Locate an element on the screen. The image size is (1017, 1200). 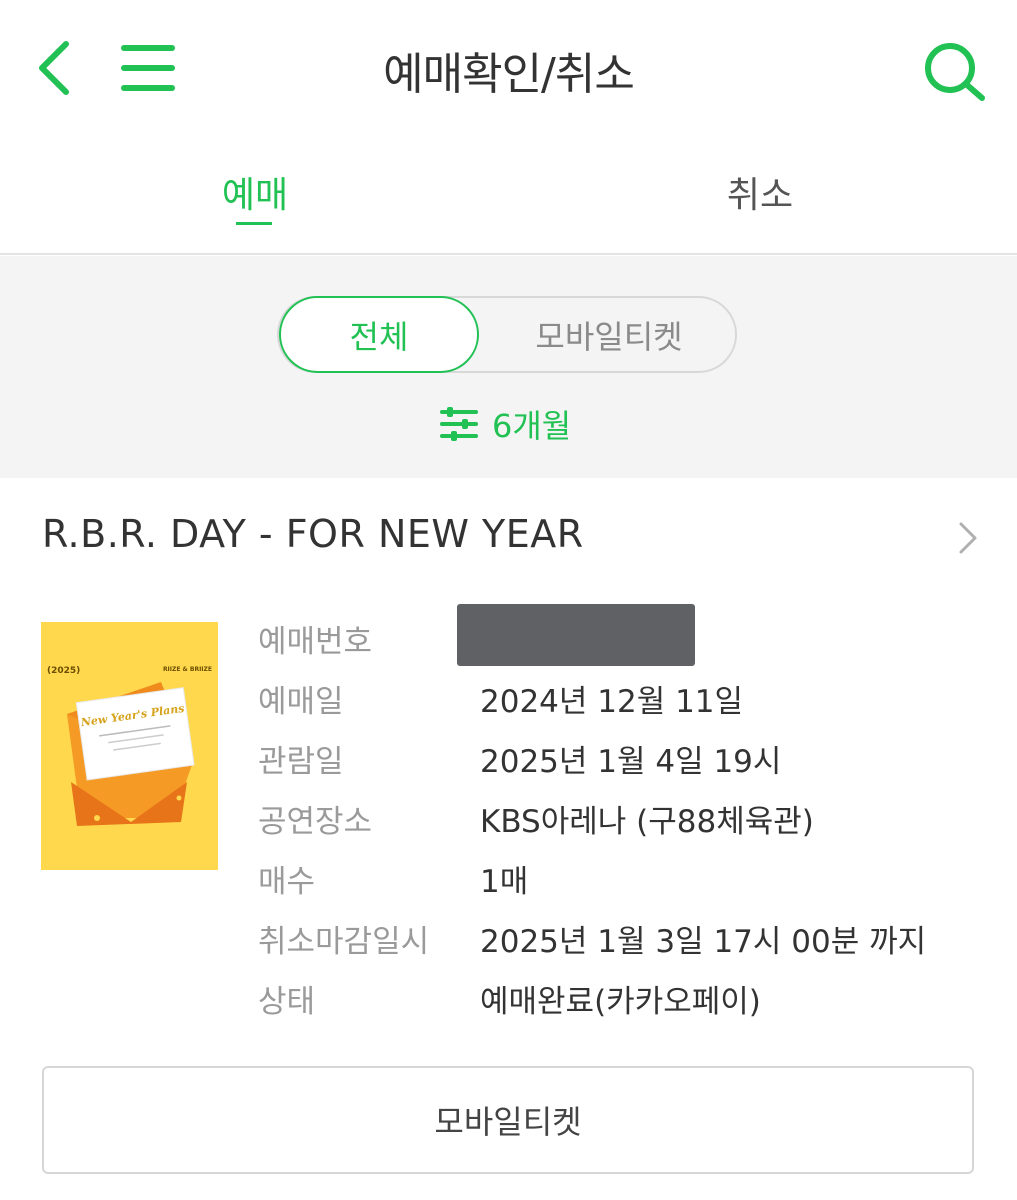
period-label: 6개월 is located at coordinates (532, 426).